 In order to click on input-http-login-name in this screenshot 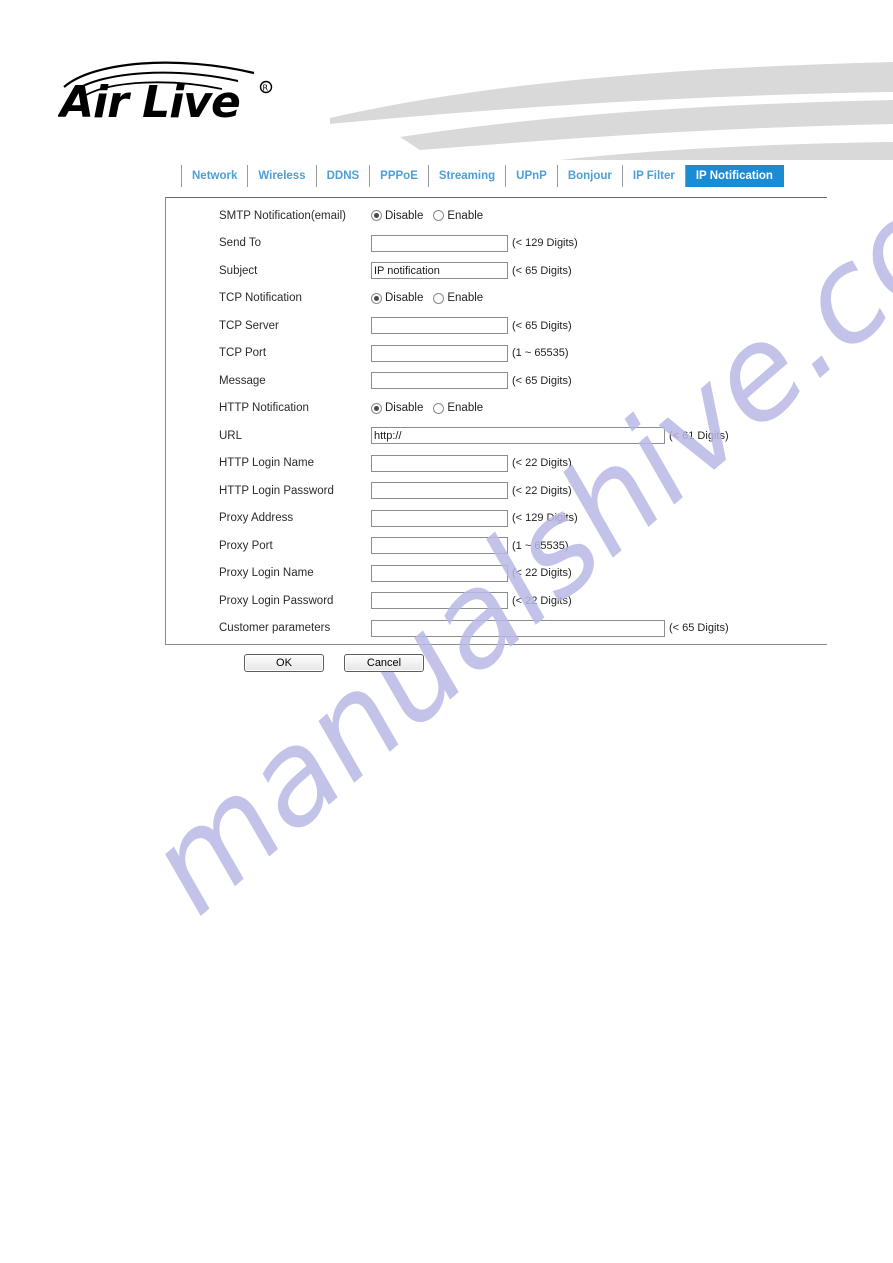, I will do `click(439, 463)`.